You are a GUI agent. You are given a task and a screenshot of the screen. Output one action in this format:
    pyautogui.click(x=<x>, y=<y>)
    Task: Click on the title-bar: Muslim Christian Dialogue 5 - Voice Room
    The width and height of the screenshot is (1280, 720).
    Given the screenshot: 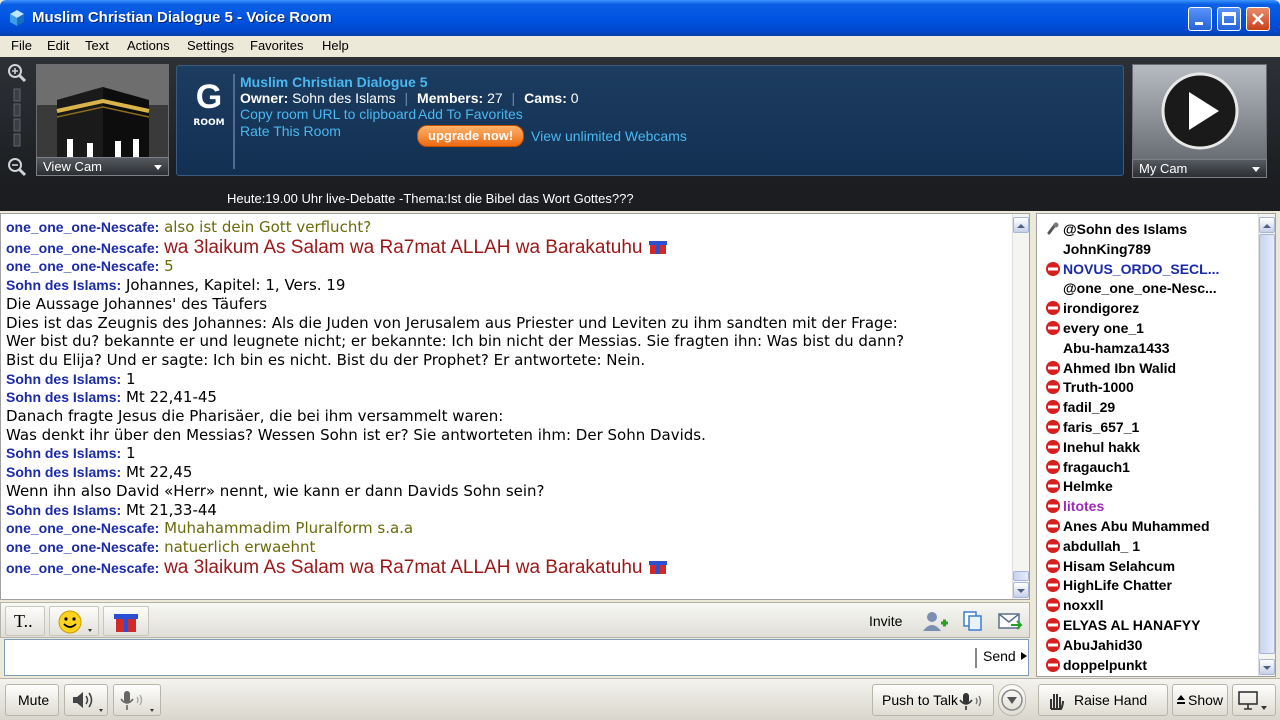 What is the action you would take?
    pyautogui.click(x=640, y=18)
    